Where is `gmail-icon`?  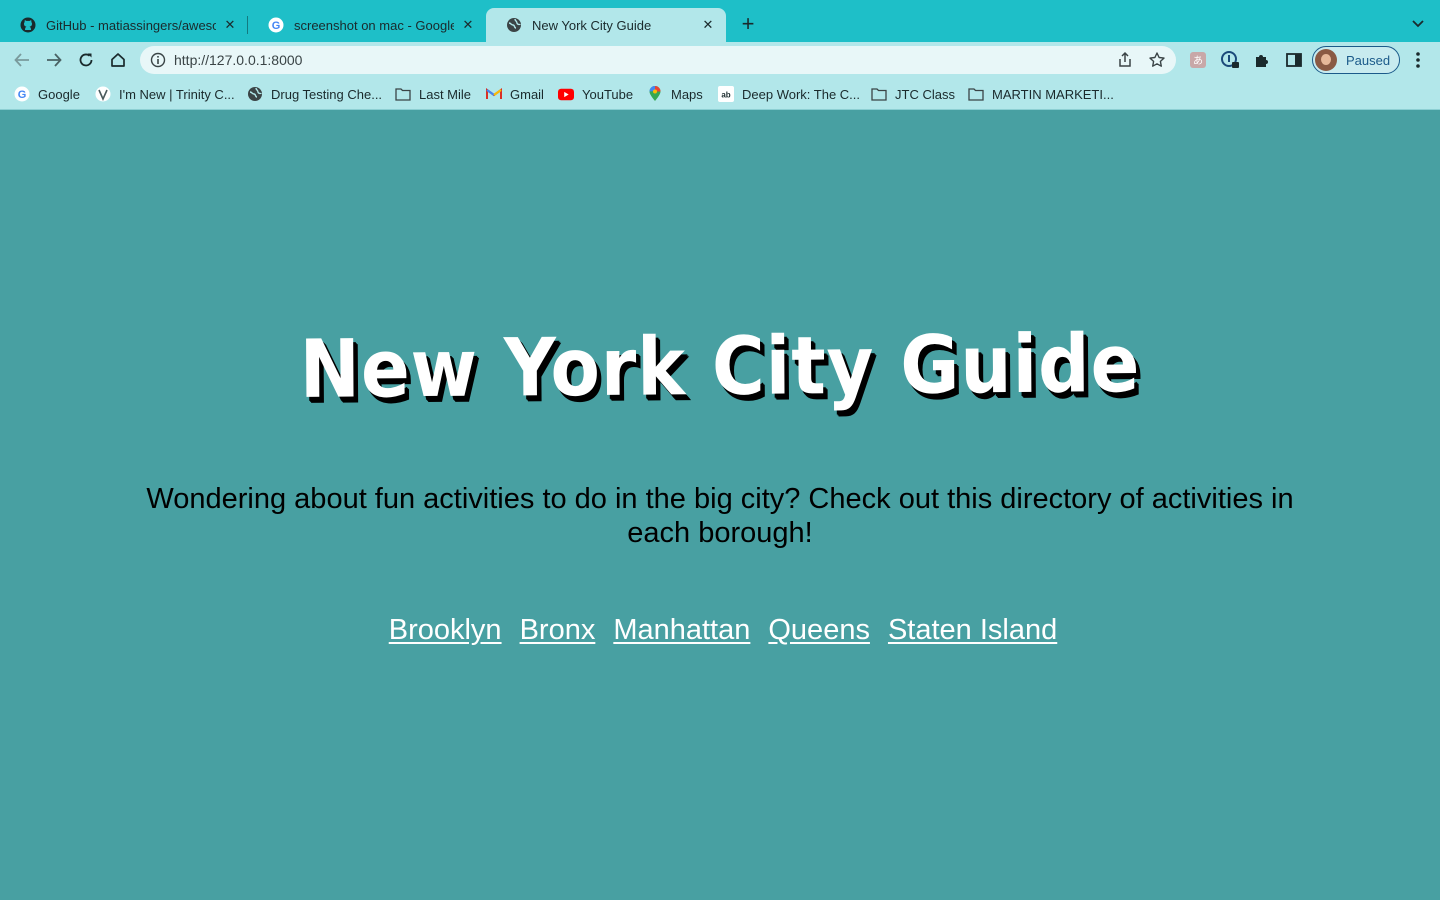 gmail-icon is located at coordinates (494, 94).